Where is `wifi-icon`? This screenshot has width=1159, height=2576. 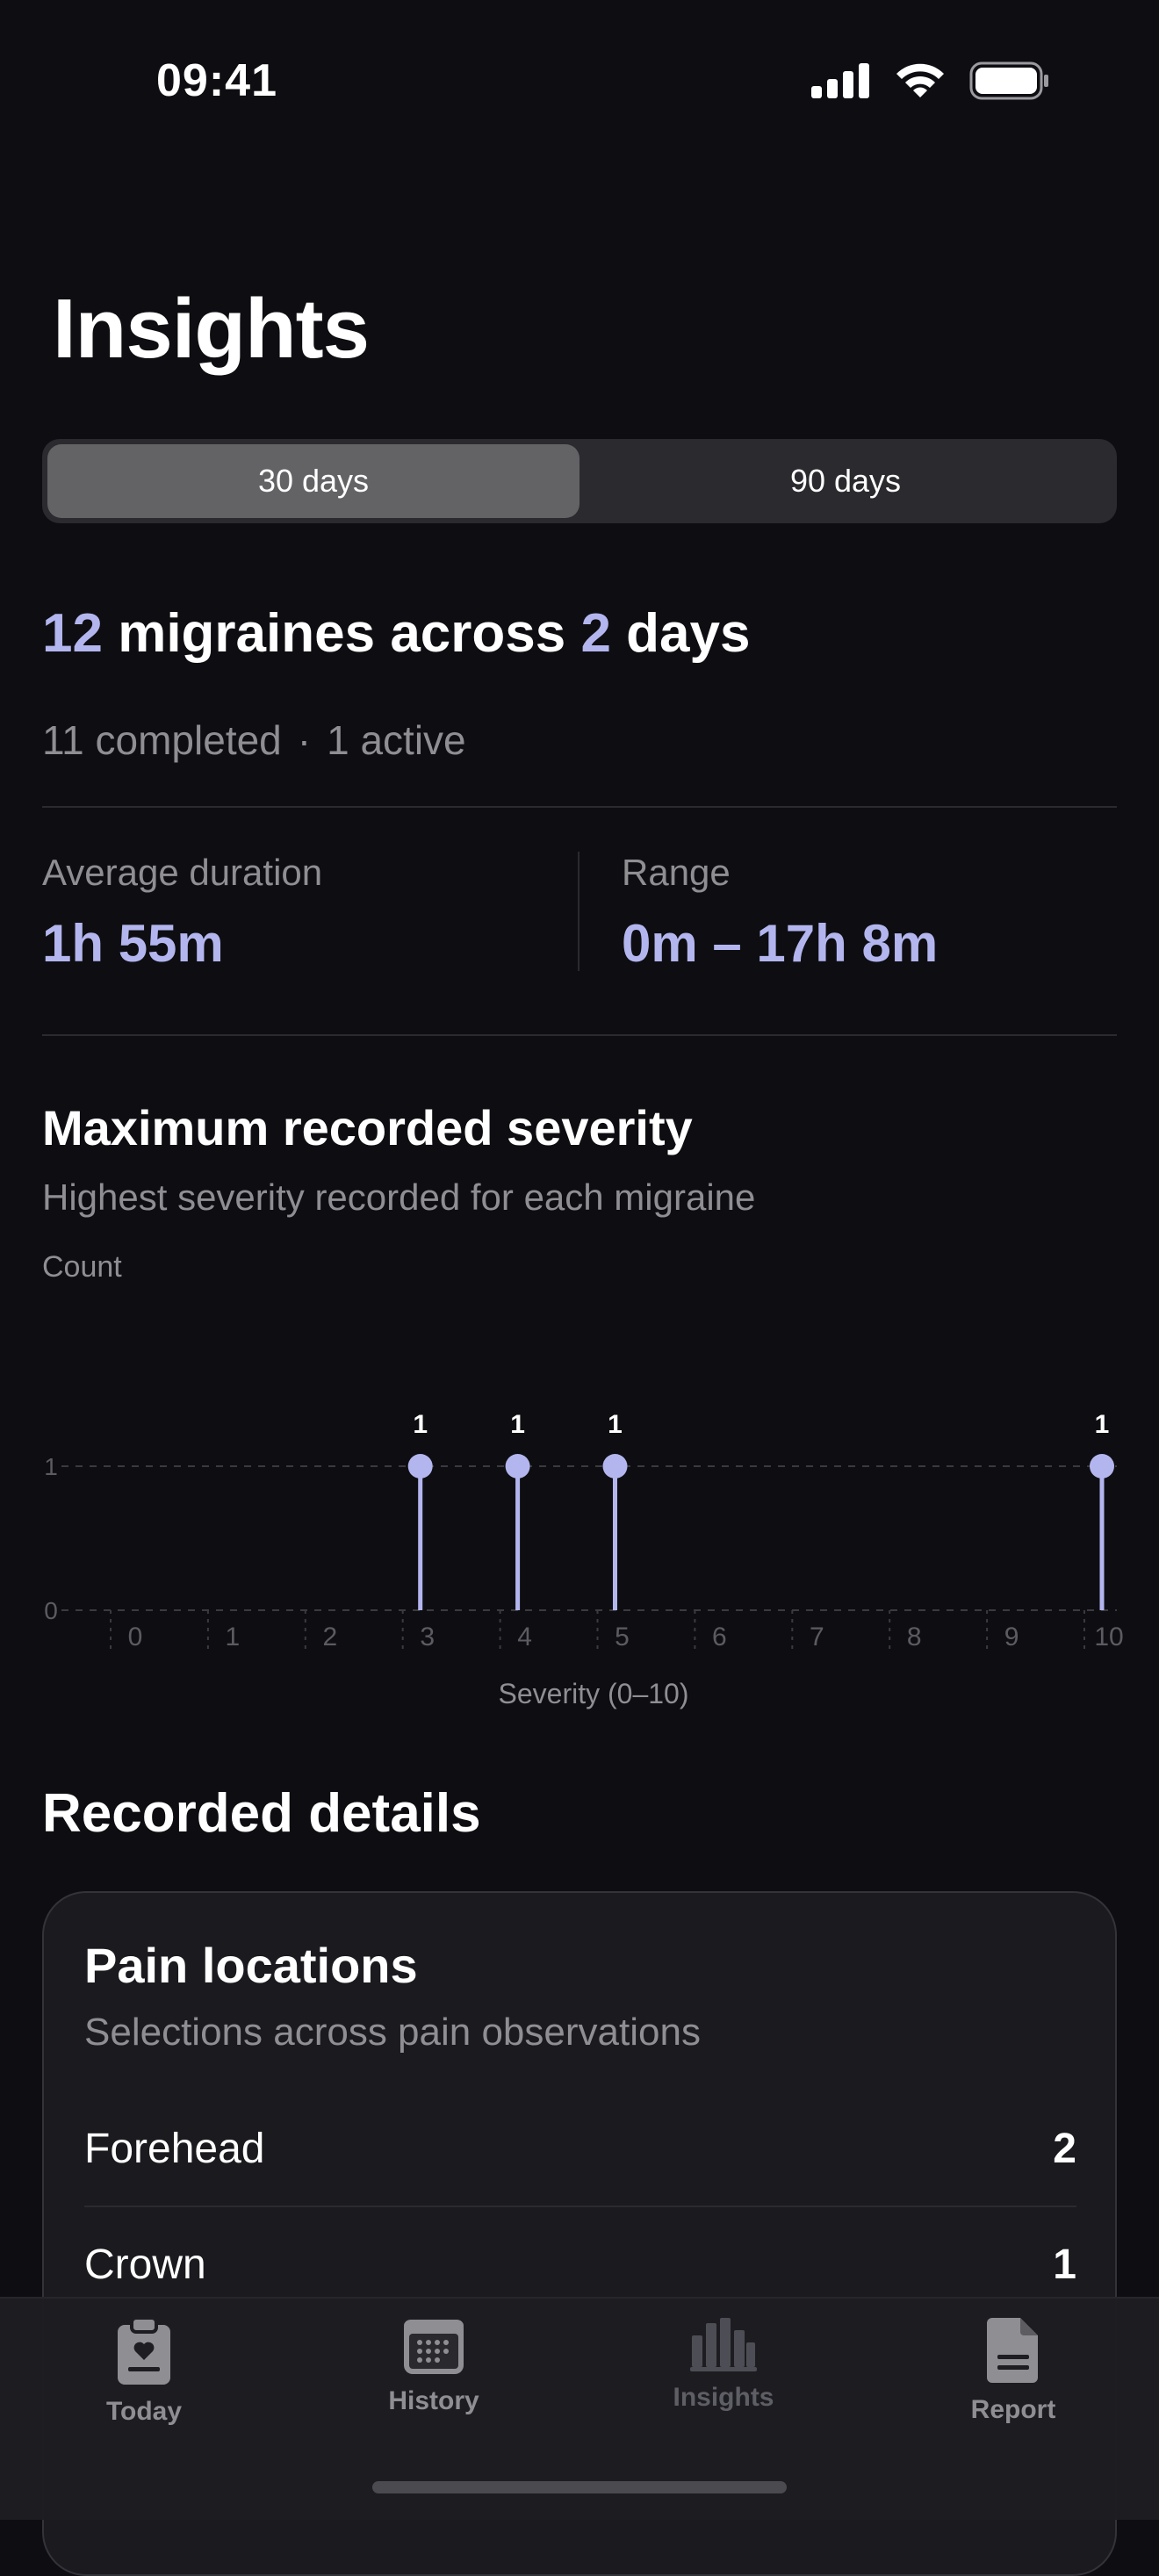
wifi-icon is located at coordinates (920, 80).